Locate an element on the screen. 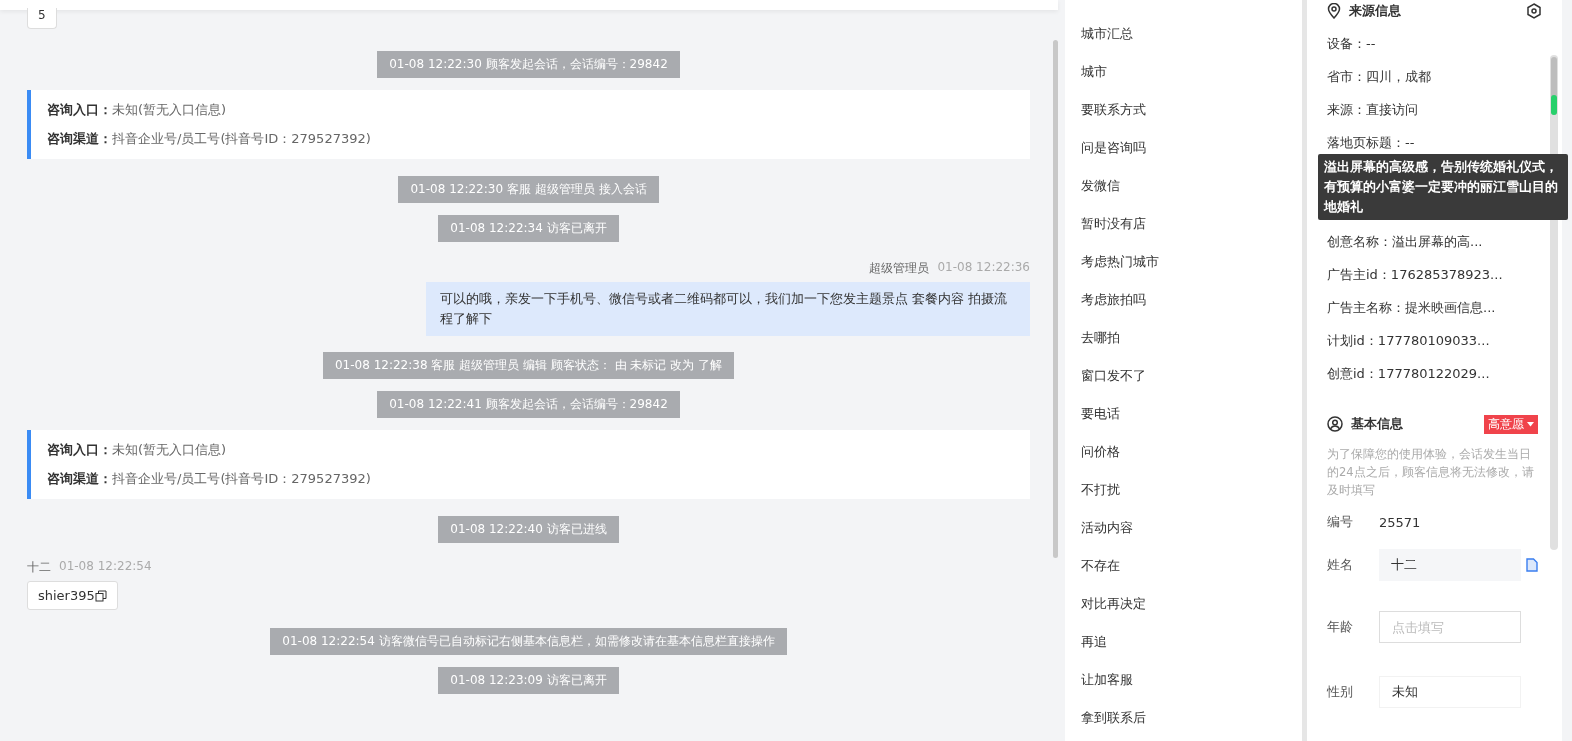  info-field: 设备：-- is located at coordinates (1434, 50).